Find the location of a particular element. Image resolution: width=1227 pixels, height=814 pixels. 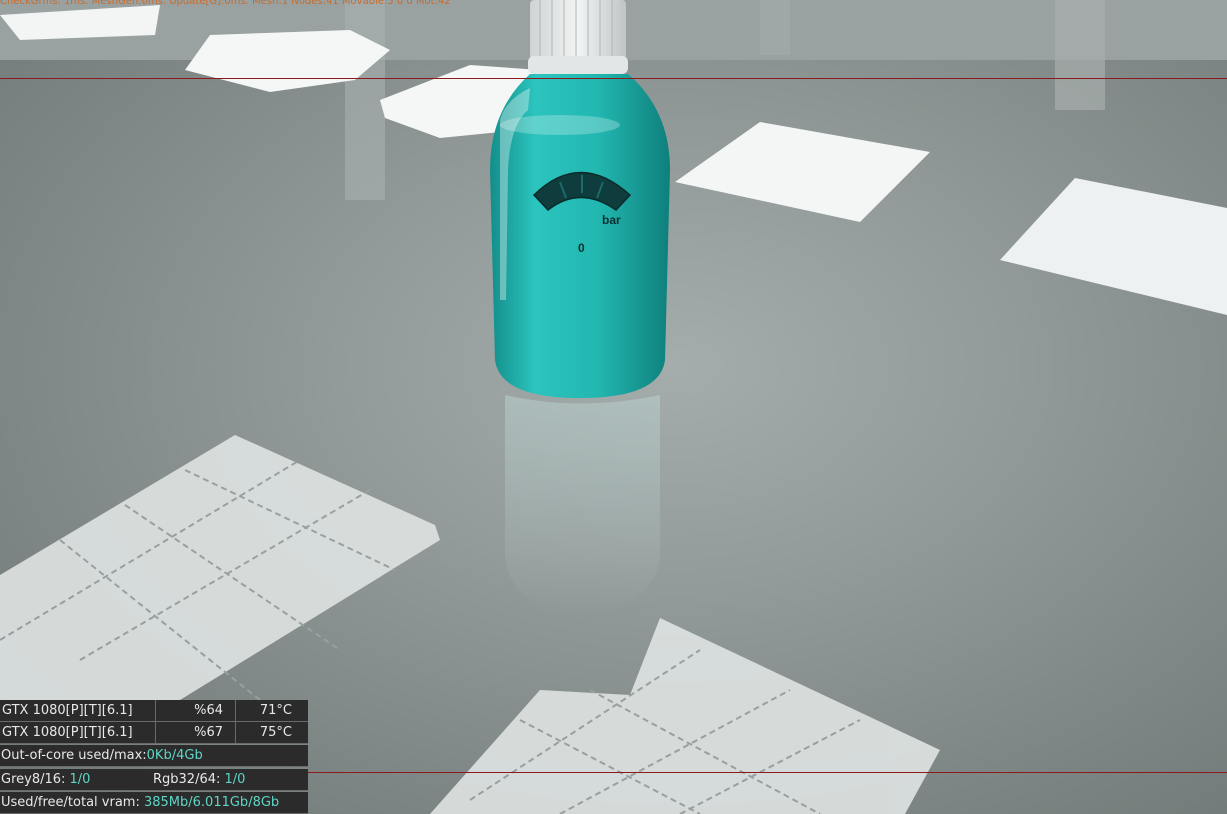

gauge-unit-label: bar is located at coordinates (611, 220).